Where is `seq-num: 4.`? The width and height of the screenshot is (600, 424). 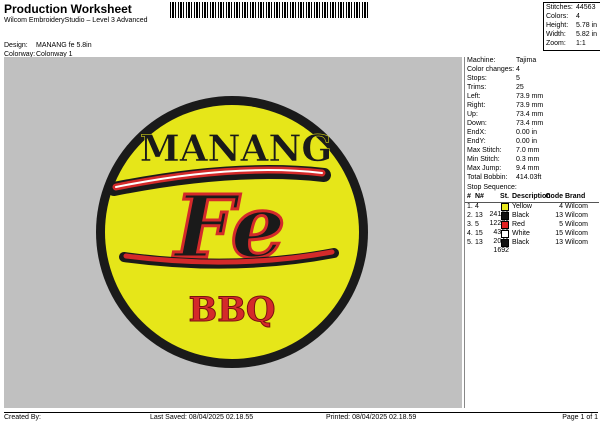
seq-num: 4. is located at coordinates (470, 233).